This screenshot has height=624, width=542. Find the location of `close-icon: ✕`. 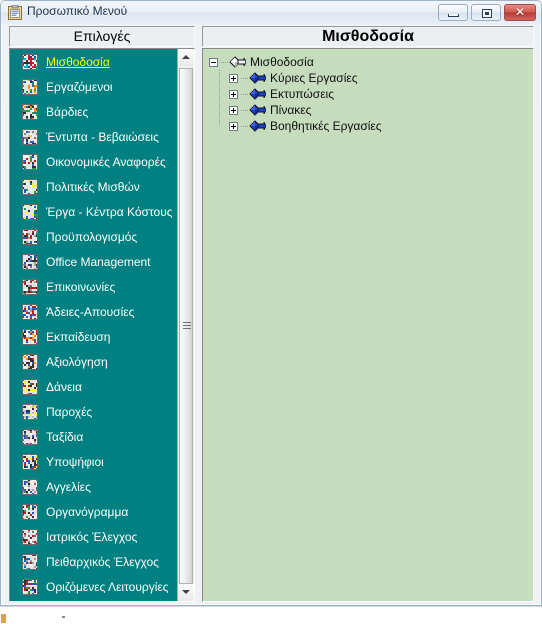

close-icon: ✕ is located at coordinates (520, 12).